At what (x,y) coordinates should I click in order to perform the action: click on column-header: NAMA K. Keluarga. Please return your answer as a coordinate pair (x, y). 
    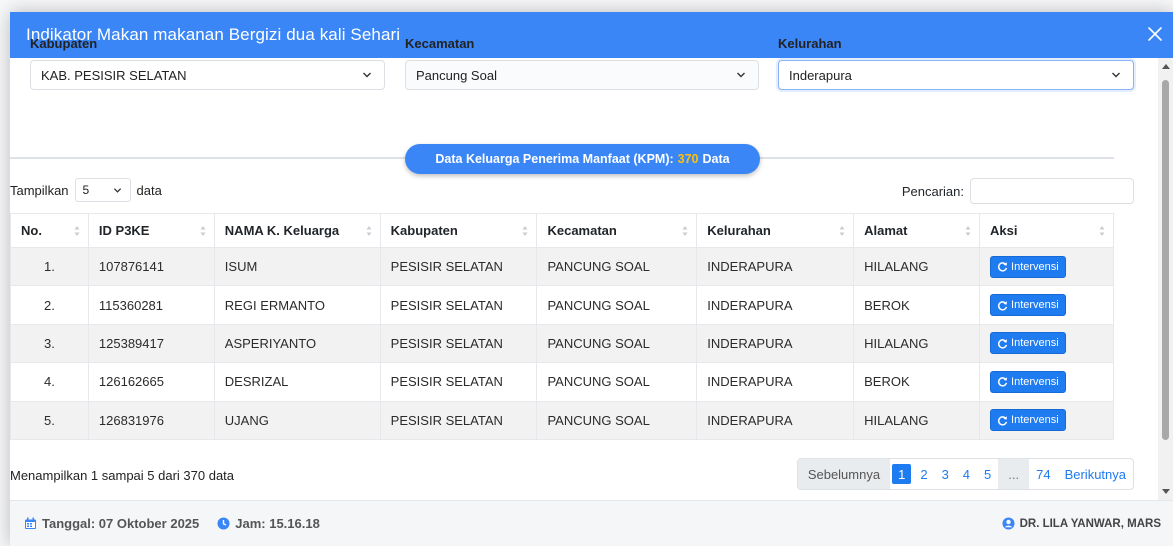
    Looking at the image, I should click on (297, 230).